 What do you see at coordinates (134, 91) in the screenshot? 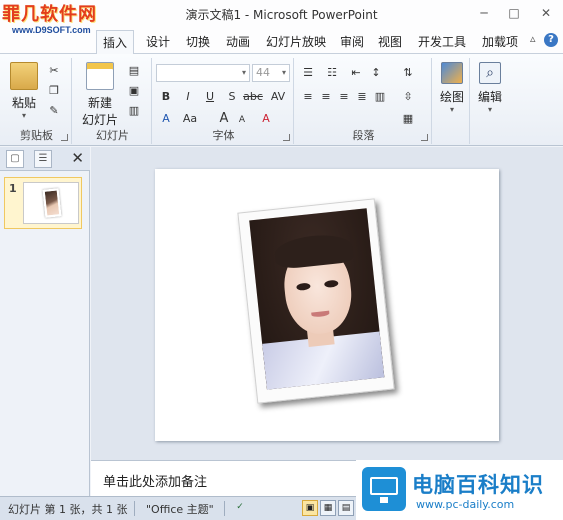
I see `reset-icon: ▣` at bounding box center [134, 91].